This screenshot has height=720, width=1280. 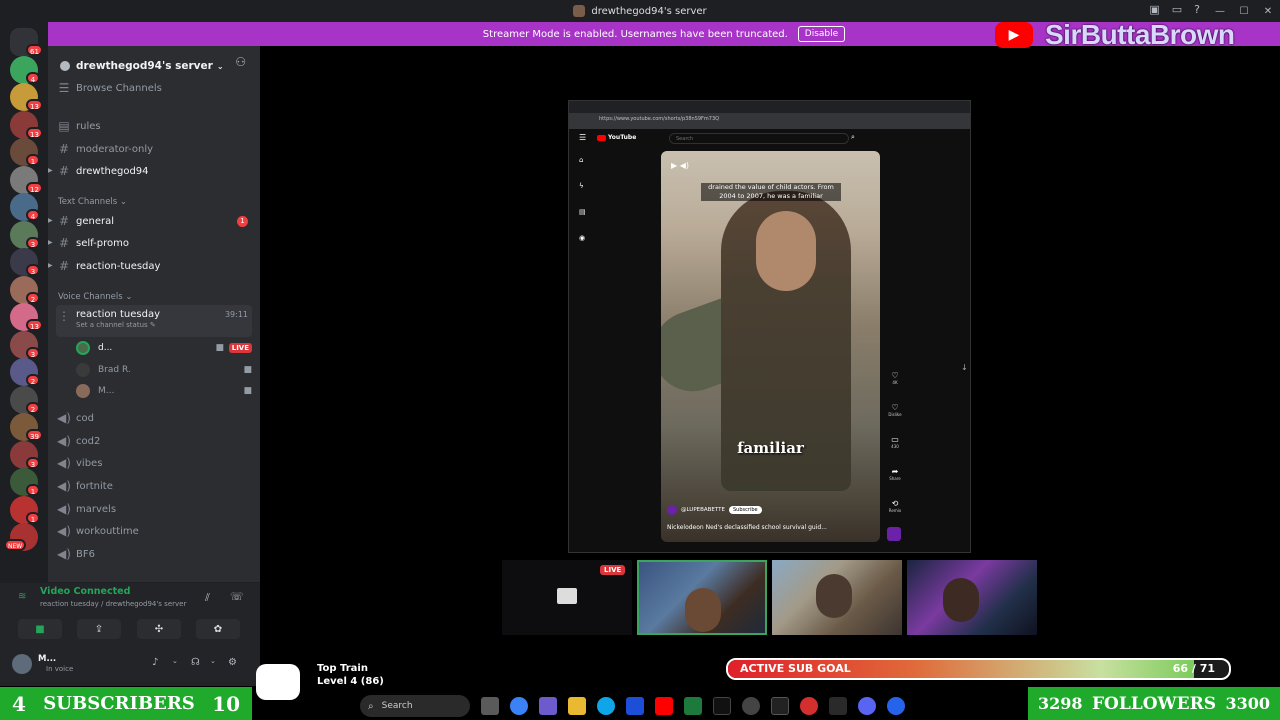 What do you see at coordinates (769, 107) in the screenshot?
I see `browser-tab-strip` at bounding box center [769, 107].